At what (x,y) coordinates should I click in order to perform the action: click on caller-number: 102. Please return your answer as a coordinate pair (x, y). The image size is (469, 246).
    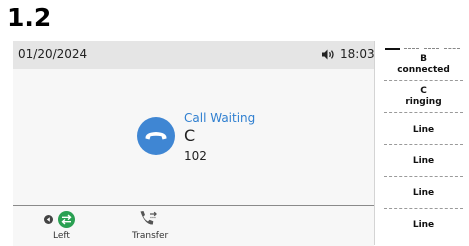
    Looking at the image, I should click on (195, 156).